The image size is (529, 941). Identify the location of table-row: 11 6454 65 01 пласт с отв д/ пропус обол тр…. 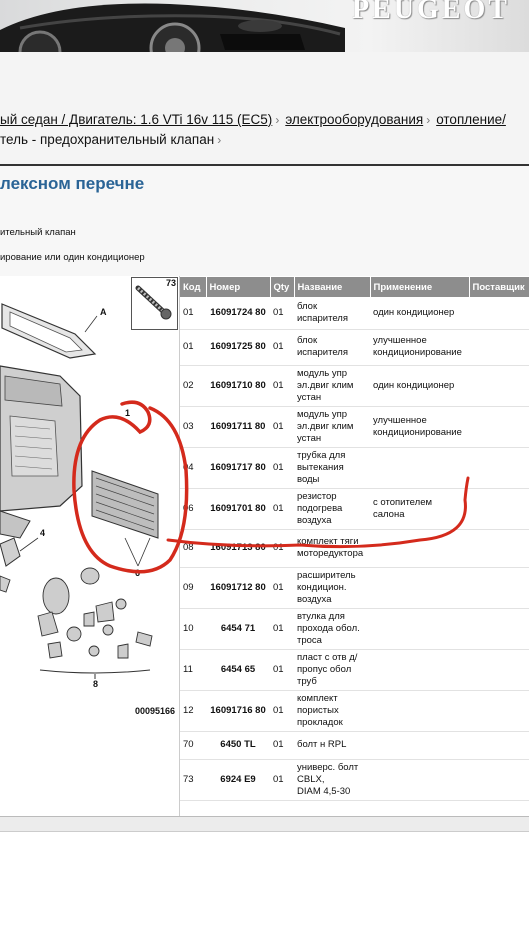
(354, 670).